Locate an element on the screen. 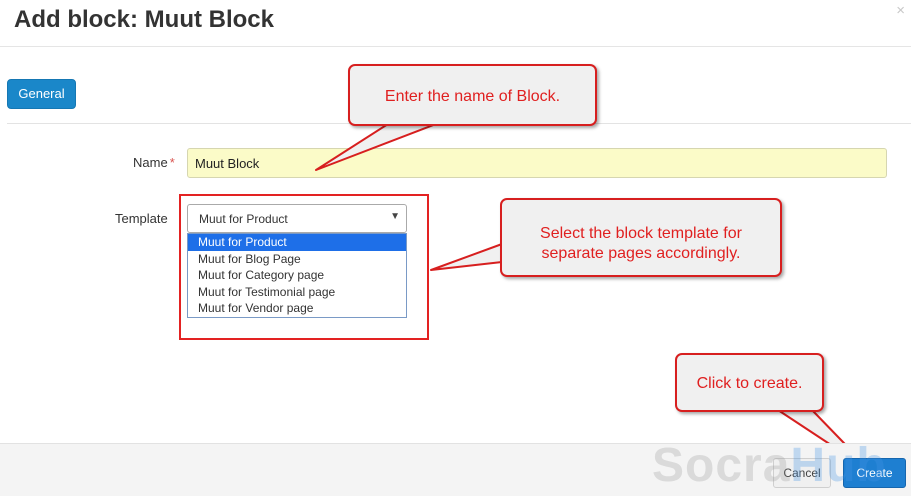 This screenshot has width=911, height=496. callout-name-hint: Enter the name of Block. is located at coordinates (472, 95).